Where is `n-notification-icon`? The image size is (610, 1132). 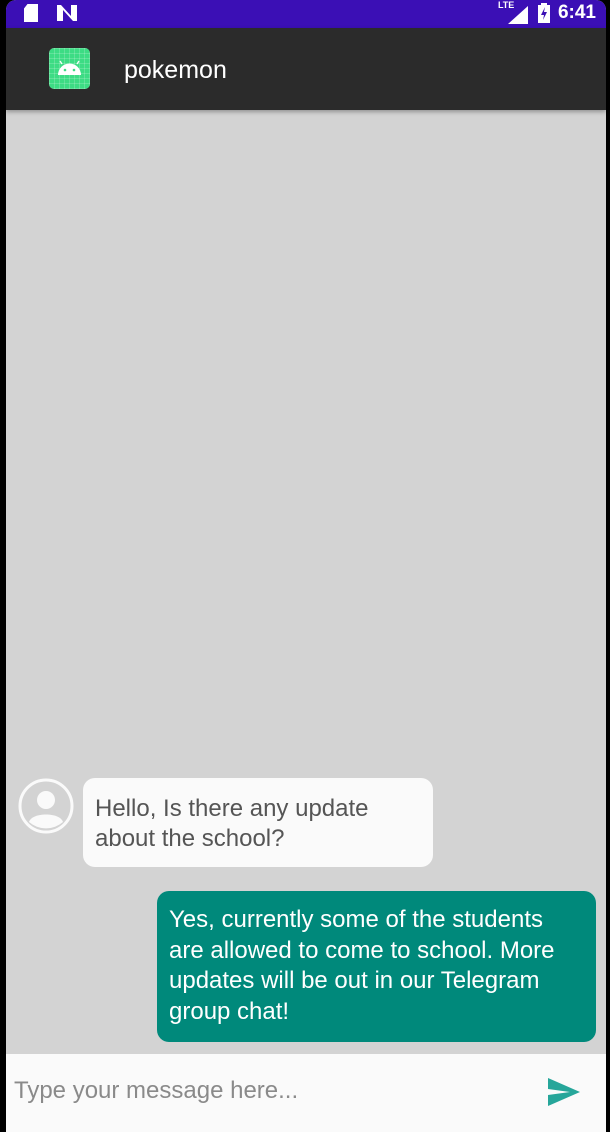
n-notification-icon is located at coordinates (67, 13).